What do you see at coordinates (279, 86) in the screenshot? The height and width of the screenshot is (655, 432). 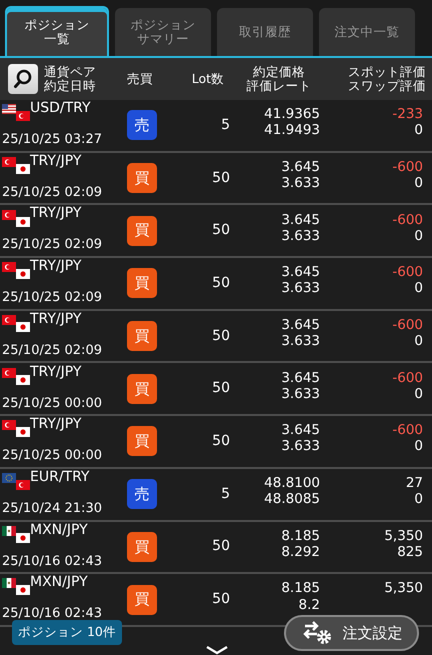 I see `column-header: 評価レート` at bounding box center [279, 86].